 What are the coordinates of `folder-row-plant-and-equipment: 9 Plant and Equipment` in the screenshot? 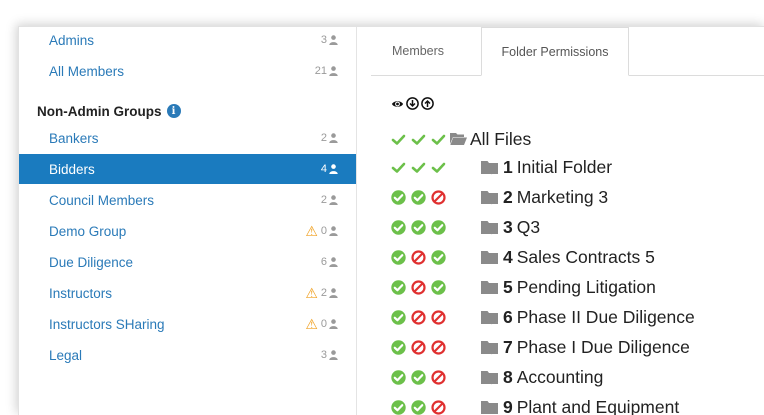 It's located at (560, 404).